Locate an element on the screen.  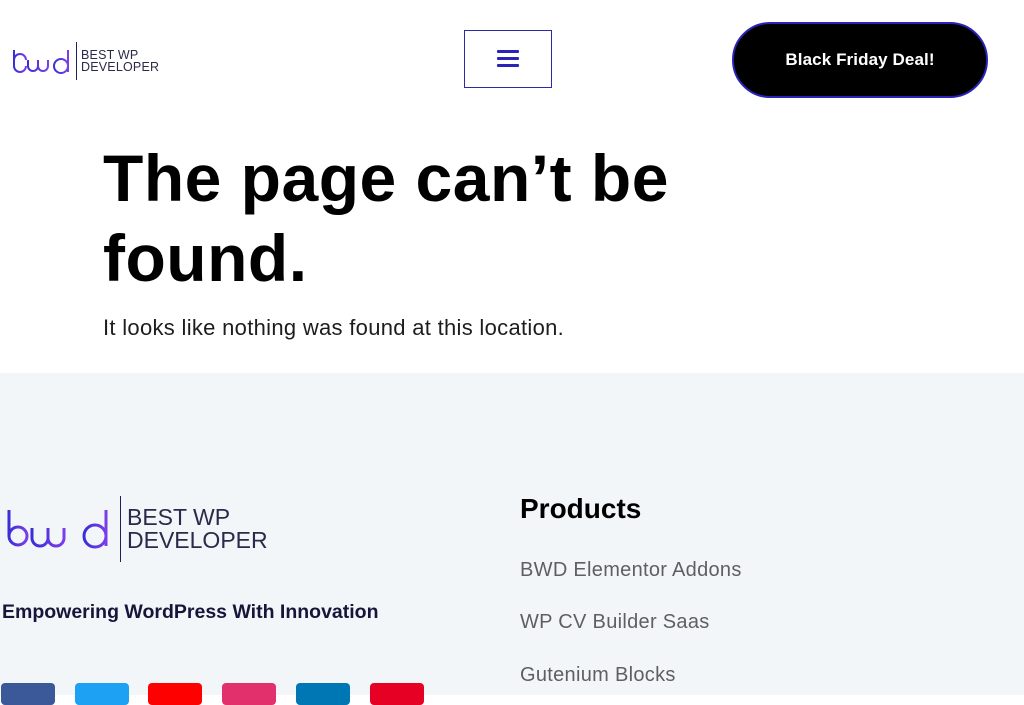
facebook-icon is located at coordinates (28, 694).